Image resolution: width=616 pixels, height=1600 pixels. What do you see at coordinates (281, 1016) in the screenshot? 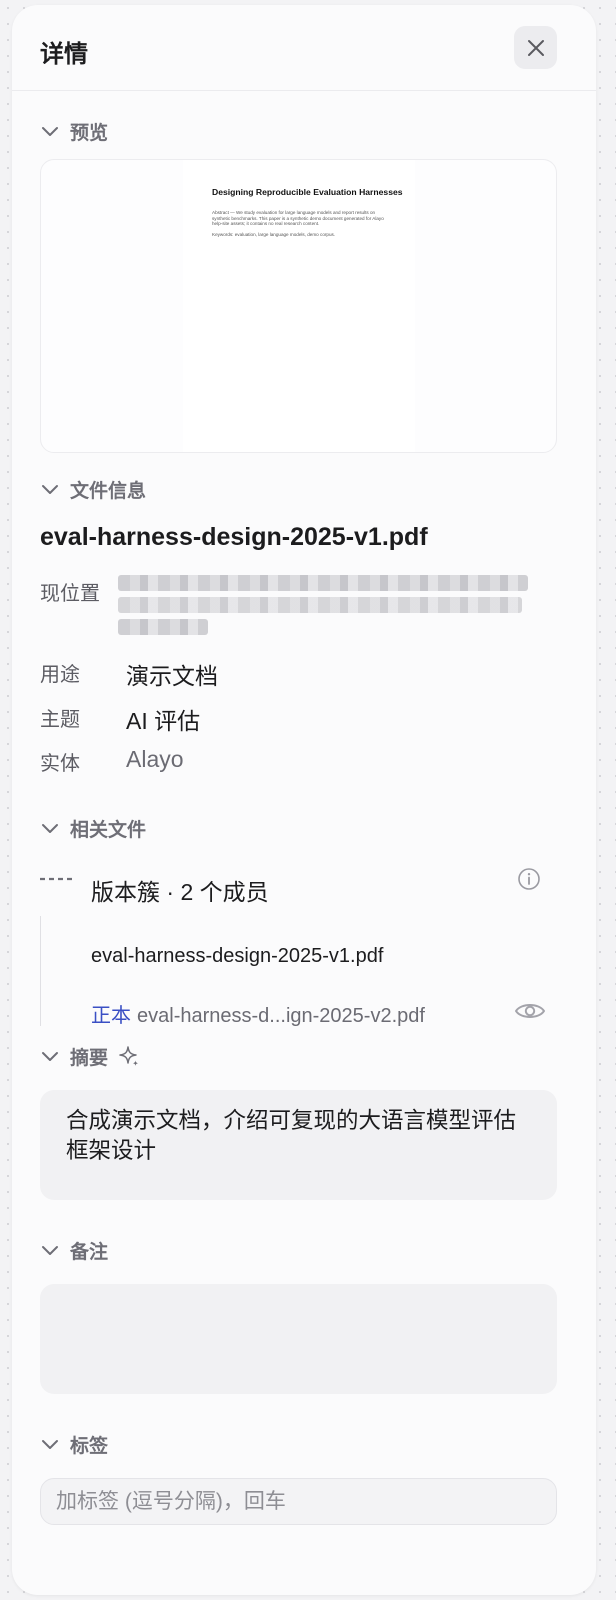
I see `related-file-name: eval-harness-d...ign-2025-v2.pdf` at bounding box center [281, 1016].